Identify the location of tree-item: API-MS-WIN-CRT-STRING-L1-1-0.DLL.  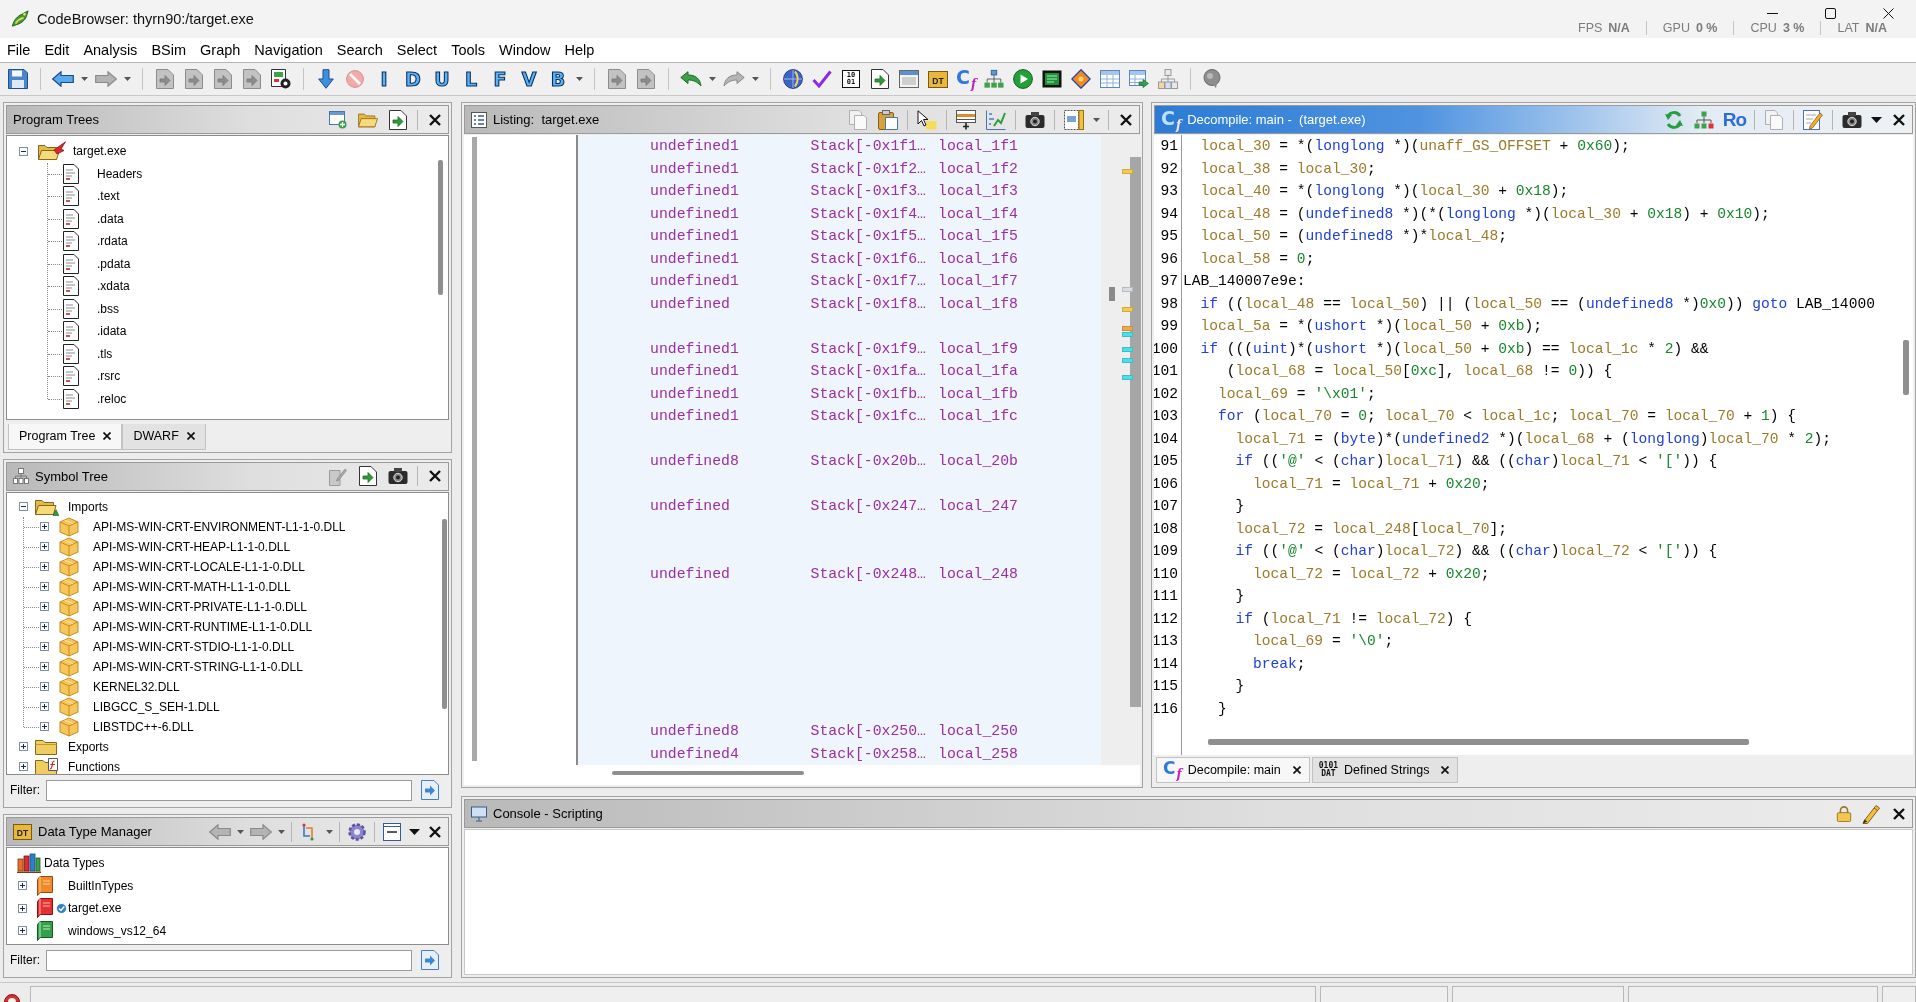
(198, 666).